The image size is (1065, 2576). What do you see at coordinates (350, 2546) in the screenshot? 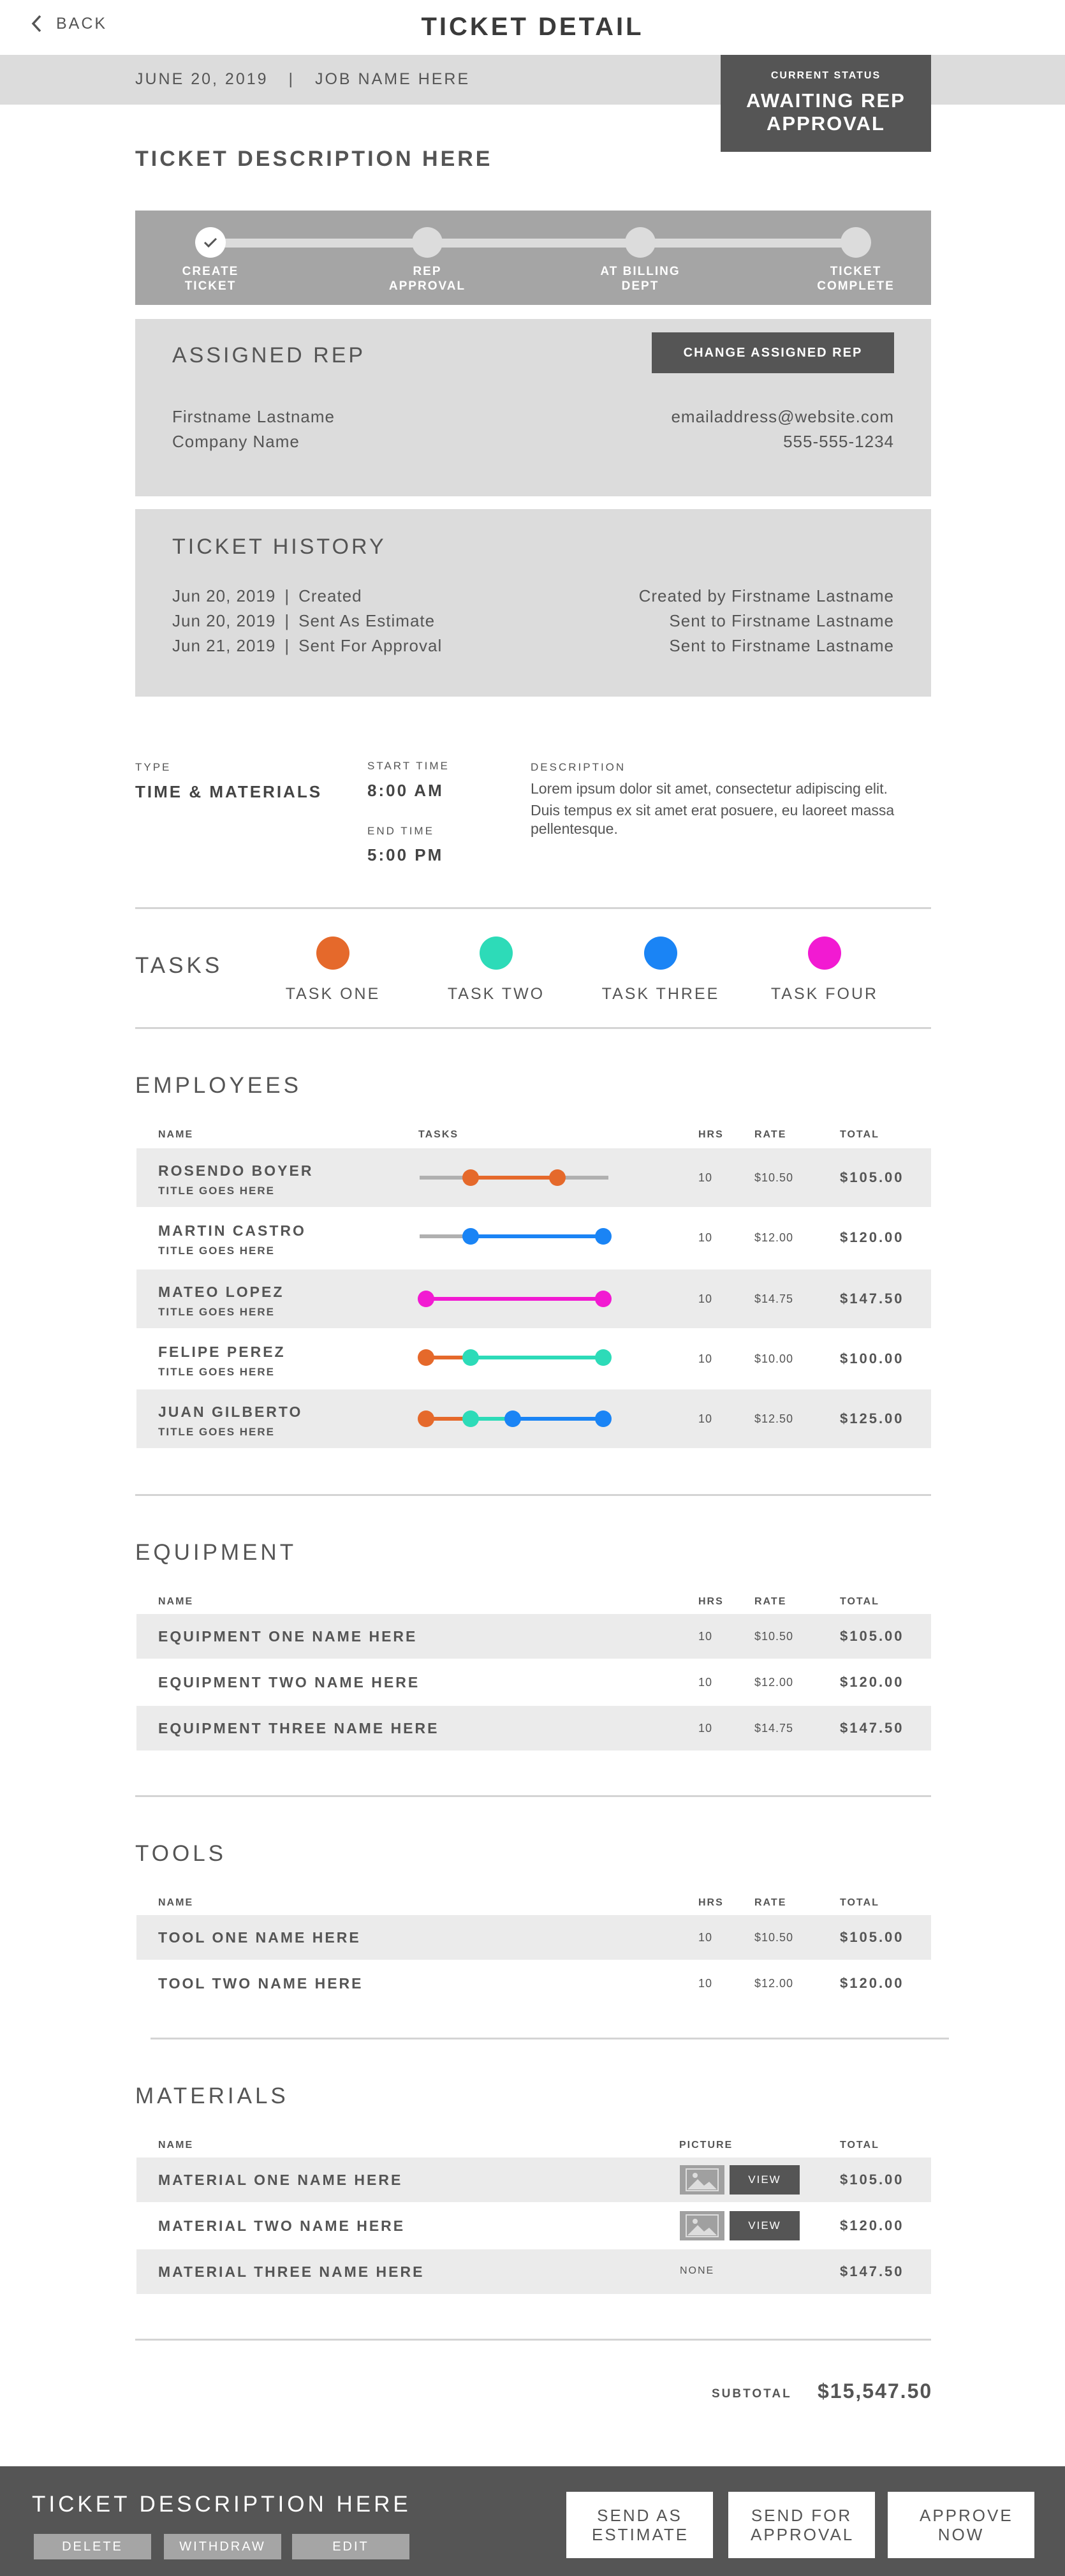
I see `edit-button: EDIT` at bounding box center [350, 2546].